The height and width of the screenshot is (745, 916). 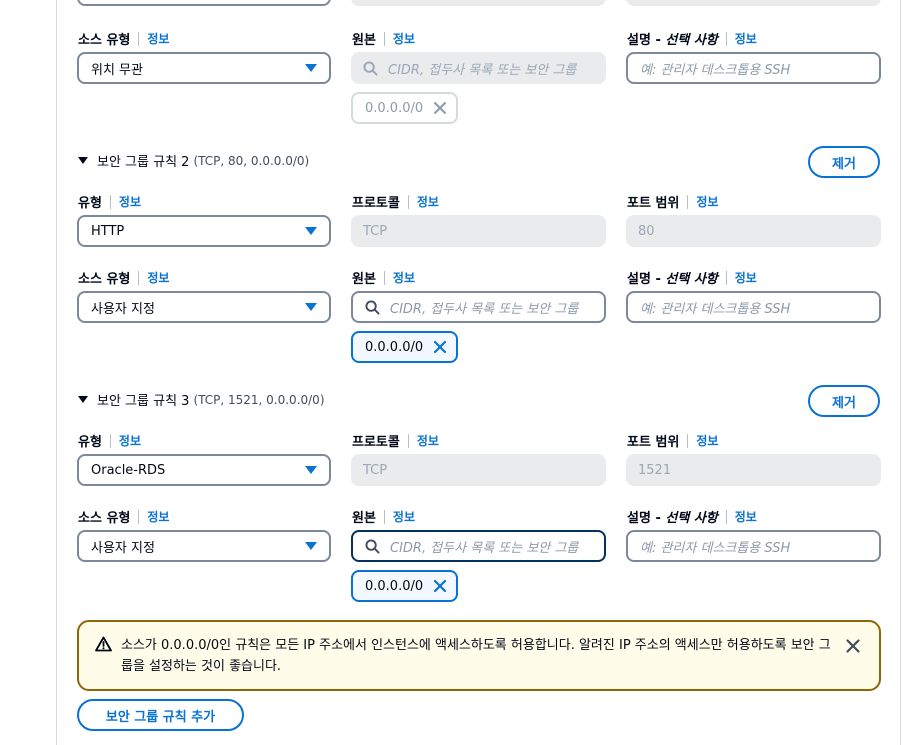 What do you see at coordinates (103, 646) in the screenshot?
I see `warning-icon` at bounding box center [103, 646].